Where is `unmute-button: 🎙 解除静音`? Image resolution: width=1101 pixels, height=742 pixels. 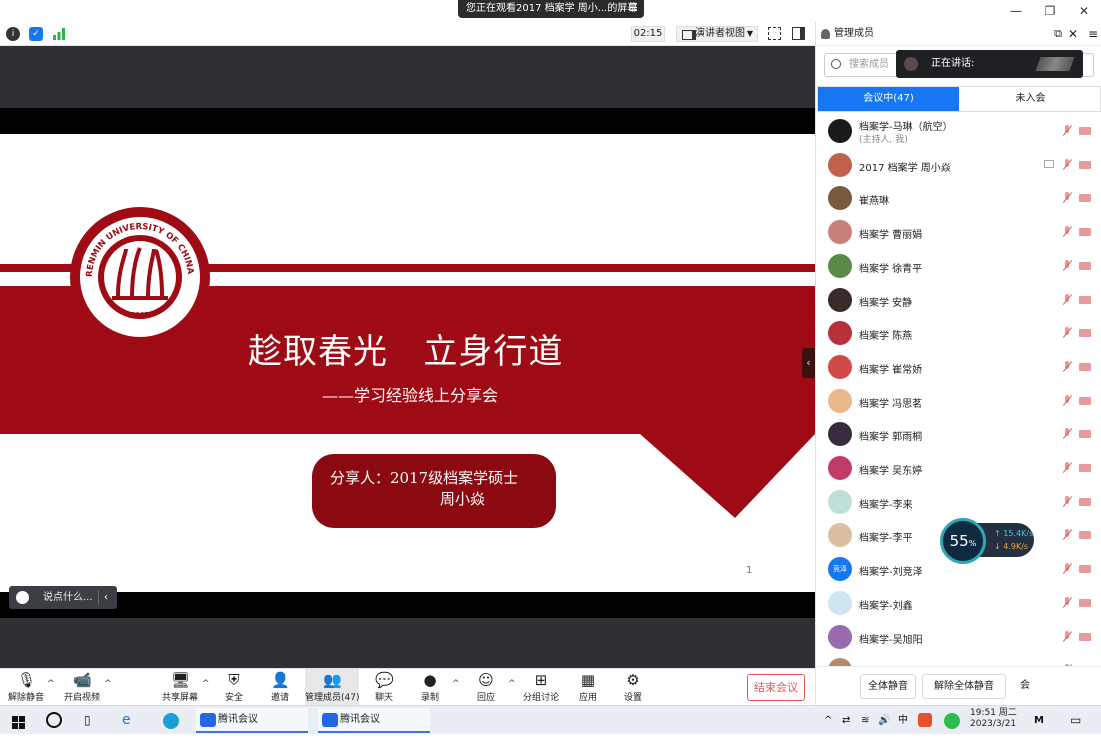
unmute-button: 🎙 解除静音 is located at coordinates (26, 687).